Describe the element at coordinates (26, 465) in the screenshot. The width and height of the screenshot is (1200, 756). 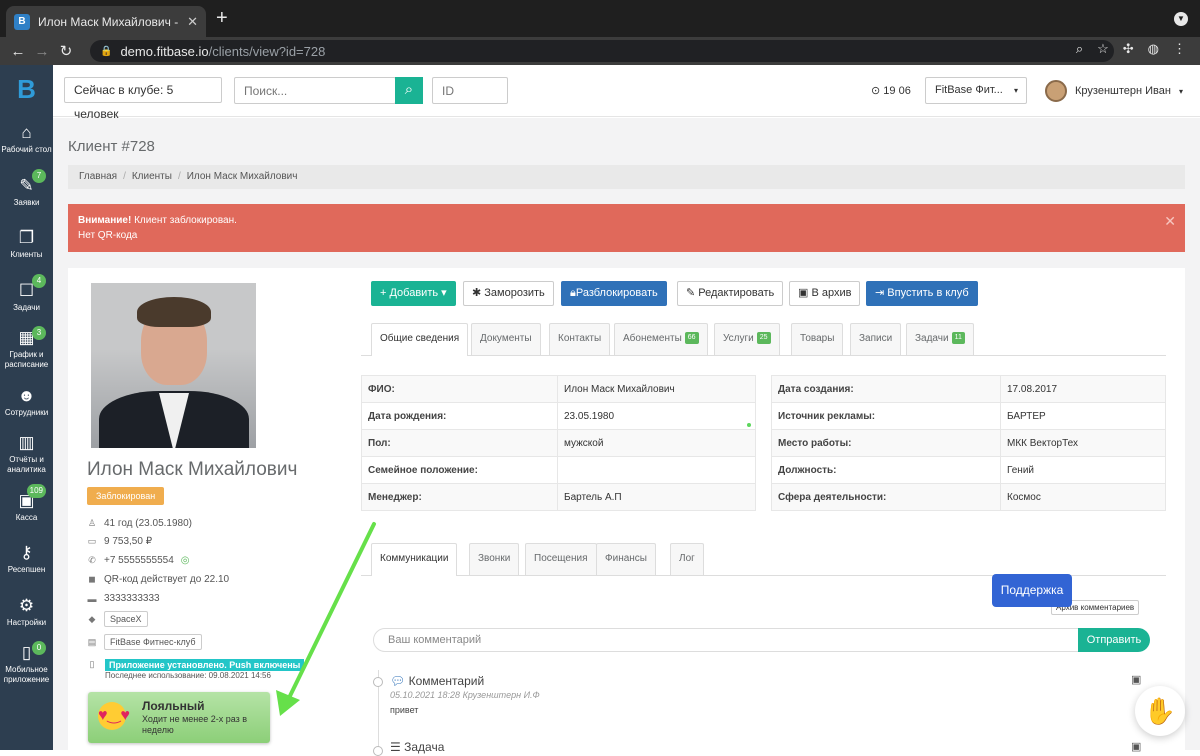
I see `sidebar-item-label: Отчёты и аналитика` at that location.